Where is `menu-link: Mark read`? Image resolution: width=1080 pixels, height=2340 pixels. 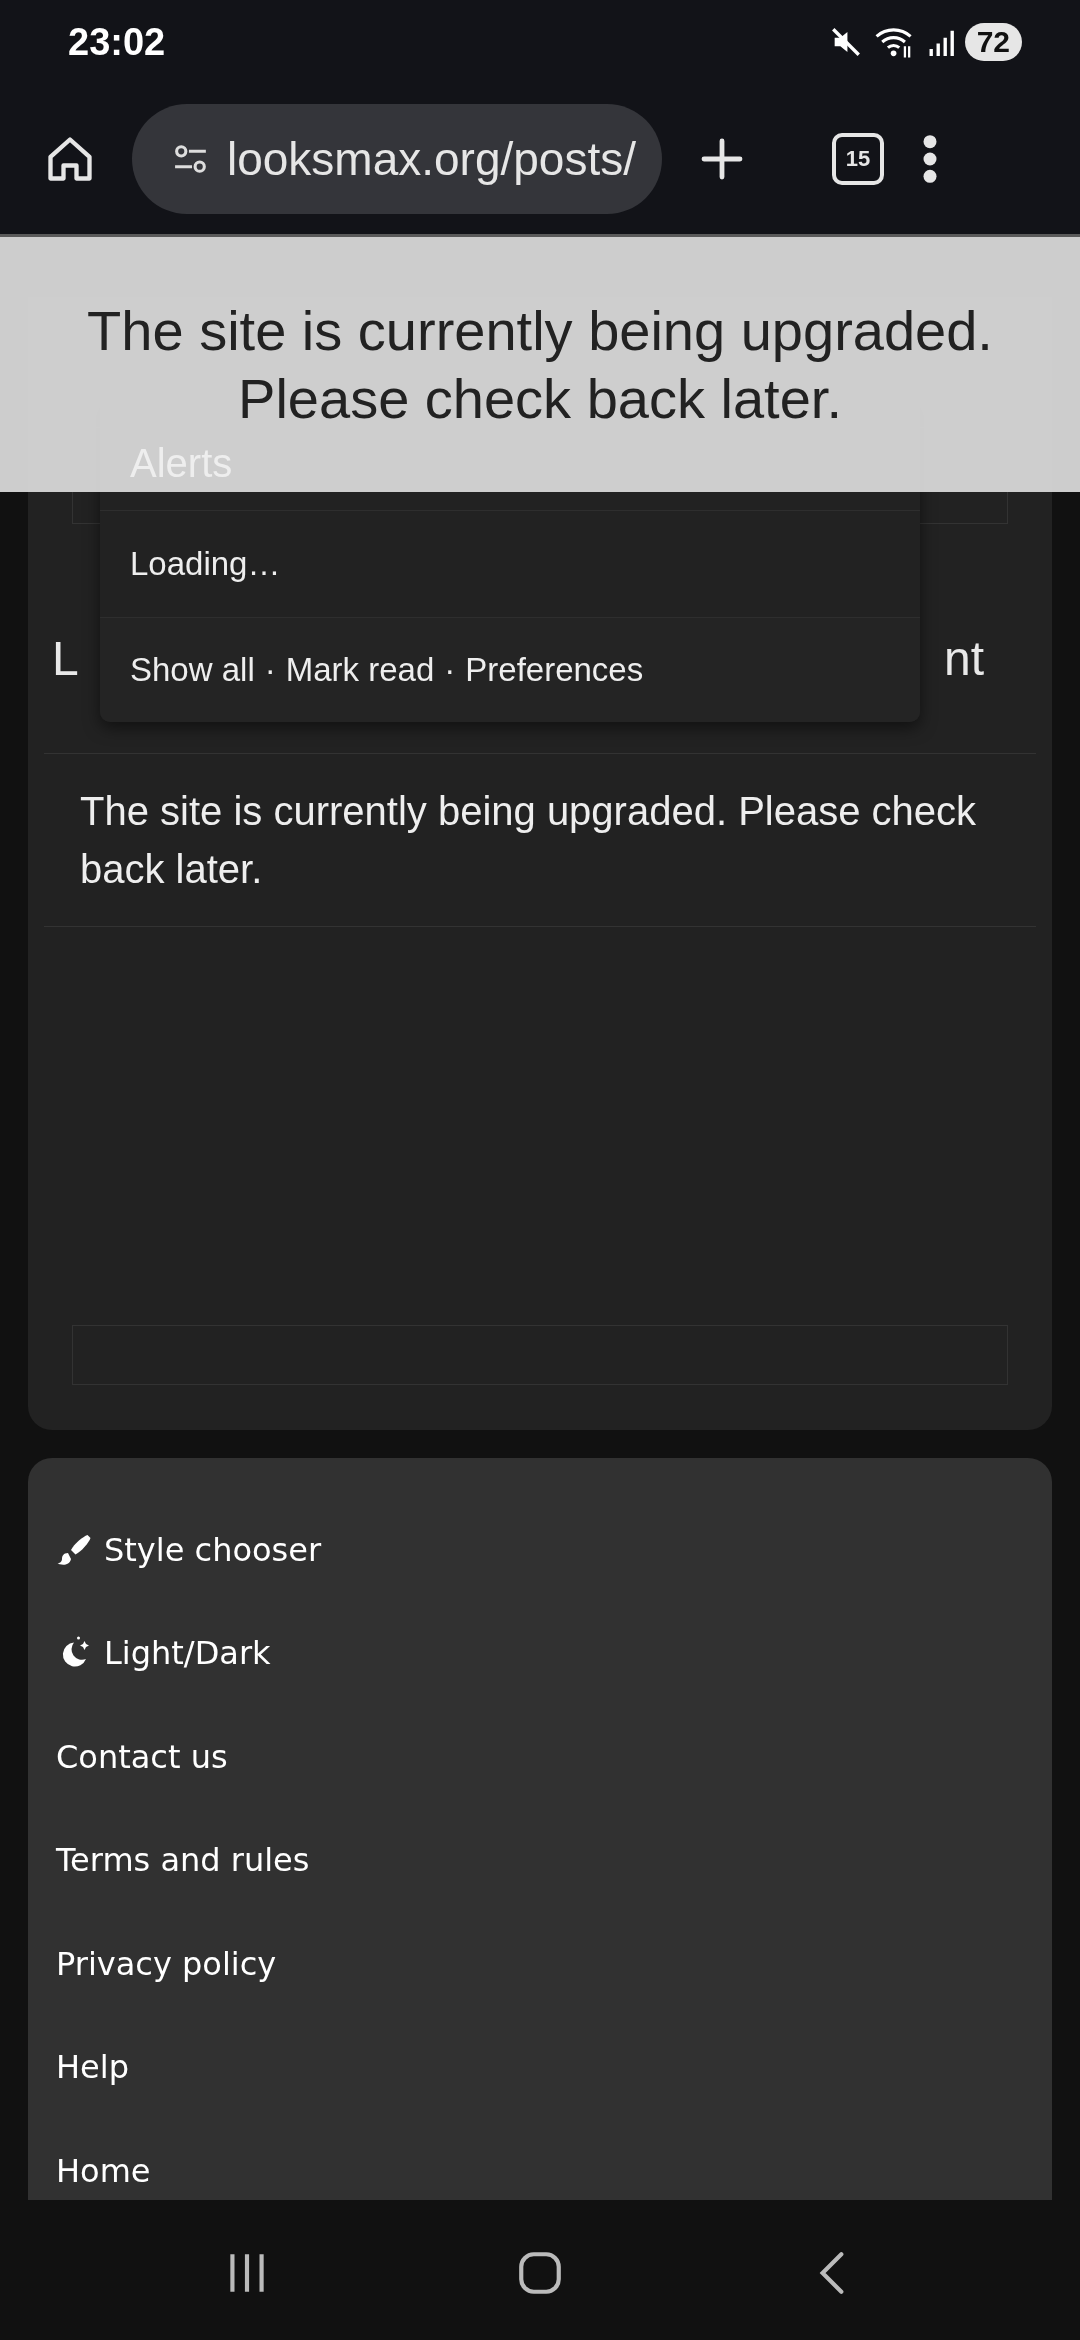 menu-link: Mark read is located at coordinates (360, 670).